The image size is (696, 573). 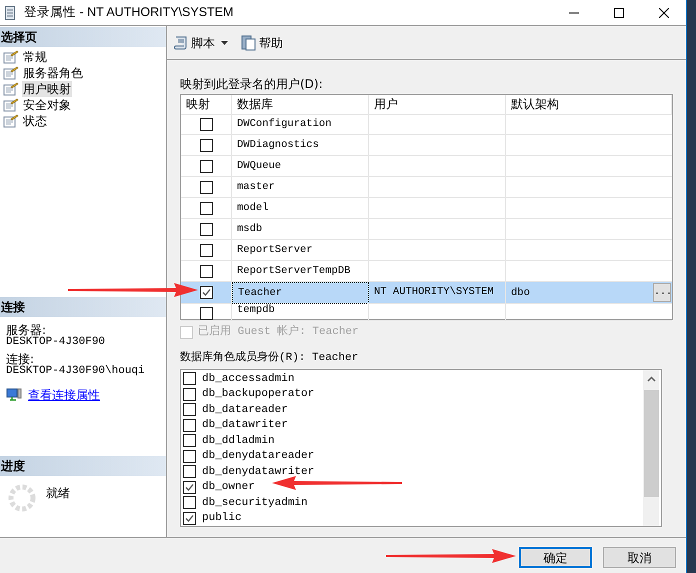 What do you see at coordinates (20, 359) in the screenshot?
I see `connection-label: 连接:` at bounding box center [20, 359].